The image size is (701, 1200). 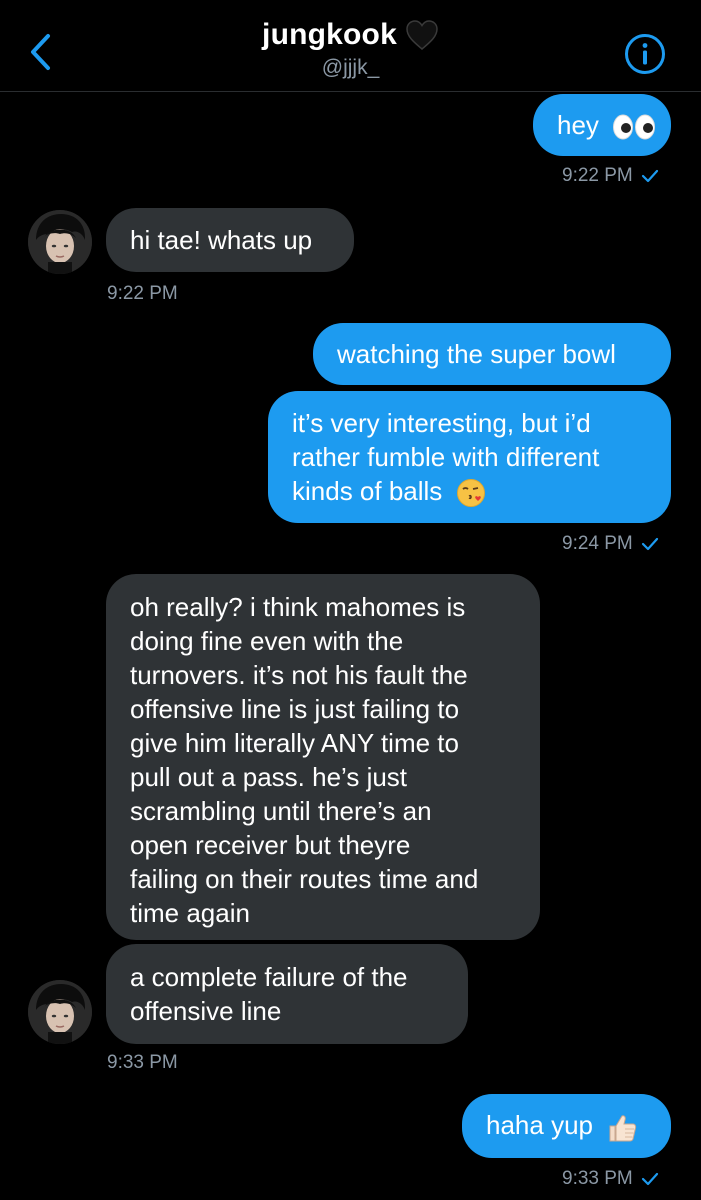 What do you see at coordinates (267, 641) in the screenshot?
I see `message-text-line: doing fine even with the` at bounding box center [267, 641].